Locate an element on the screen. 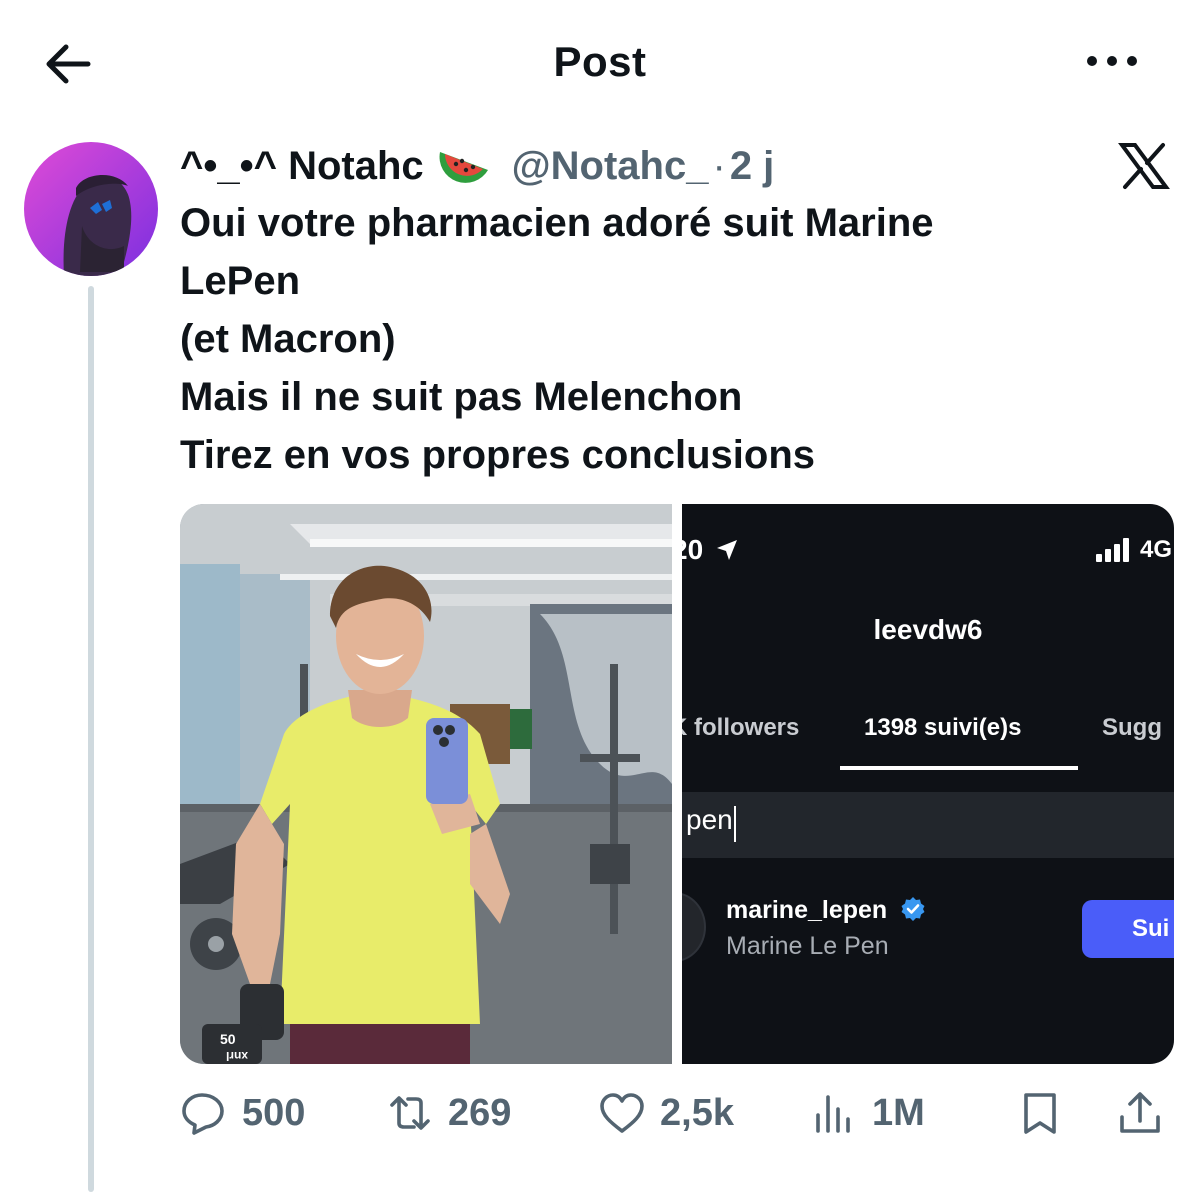  result-avatar is located at coordinates (694, 927).